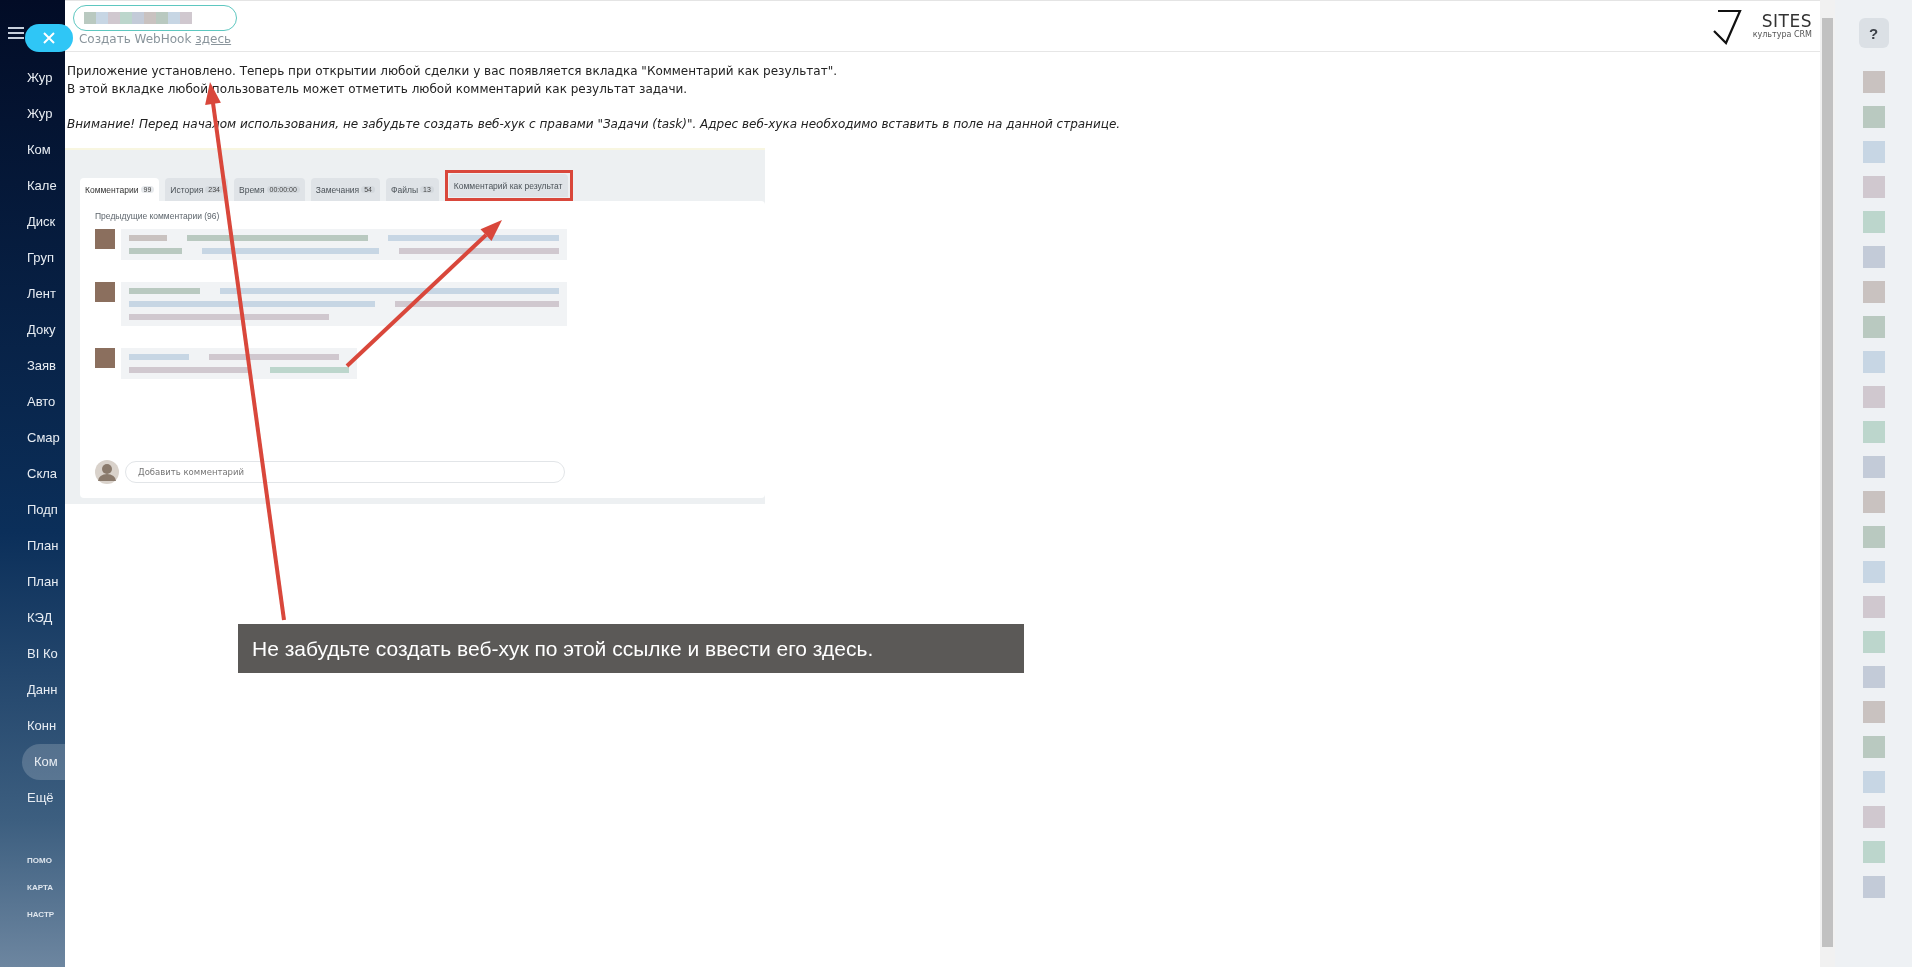 The image size is (1912, 967). Describe the element at coordinates (32, 330) in the screenshot. I see `sidebar-item: Доку` at that location.